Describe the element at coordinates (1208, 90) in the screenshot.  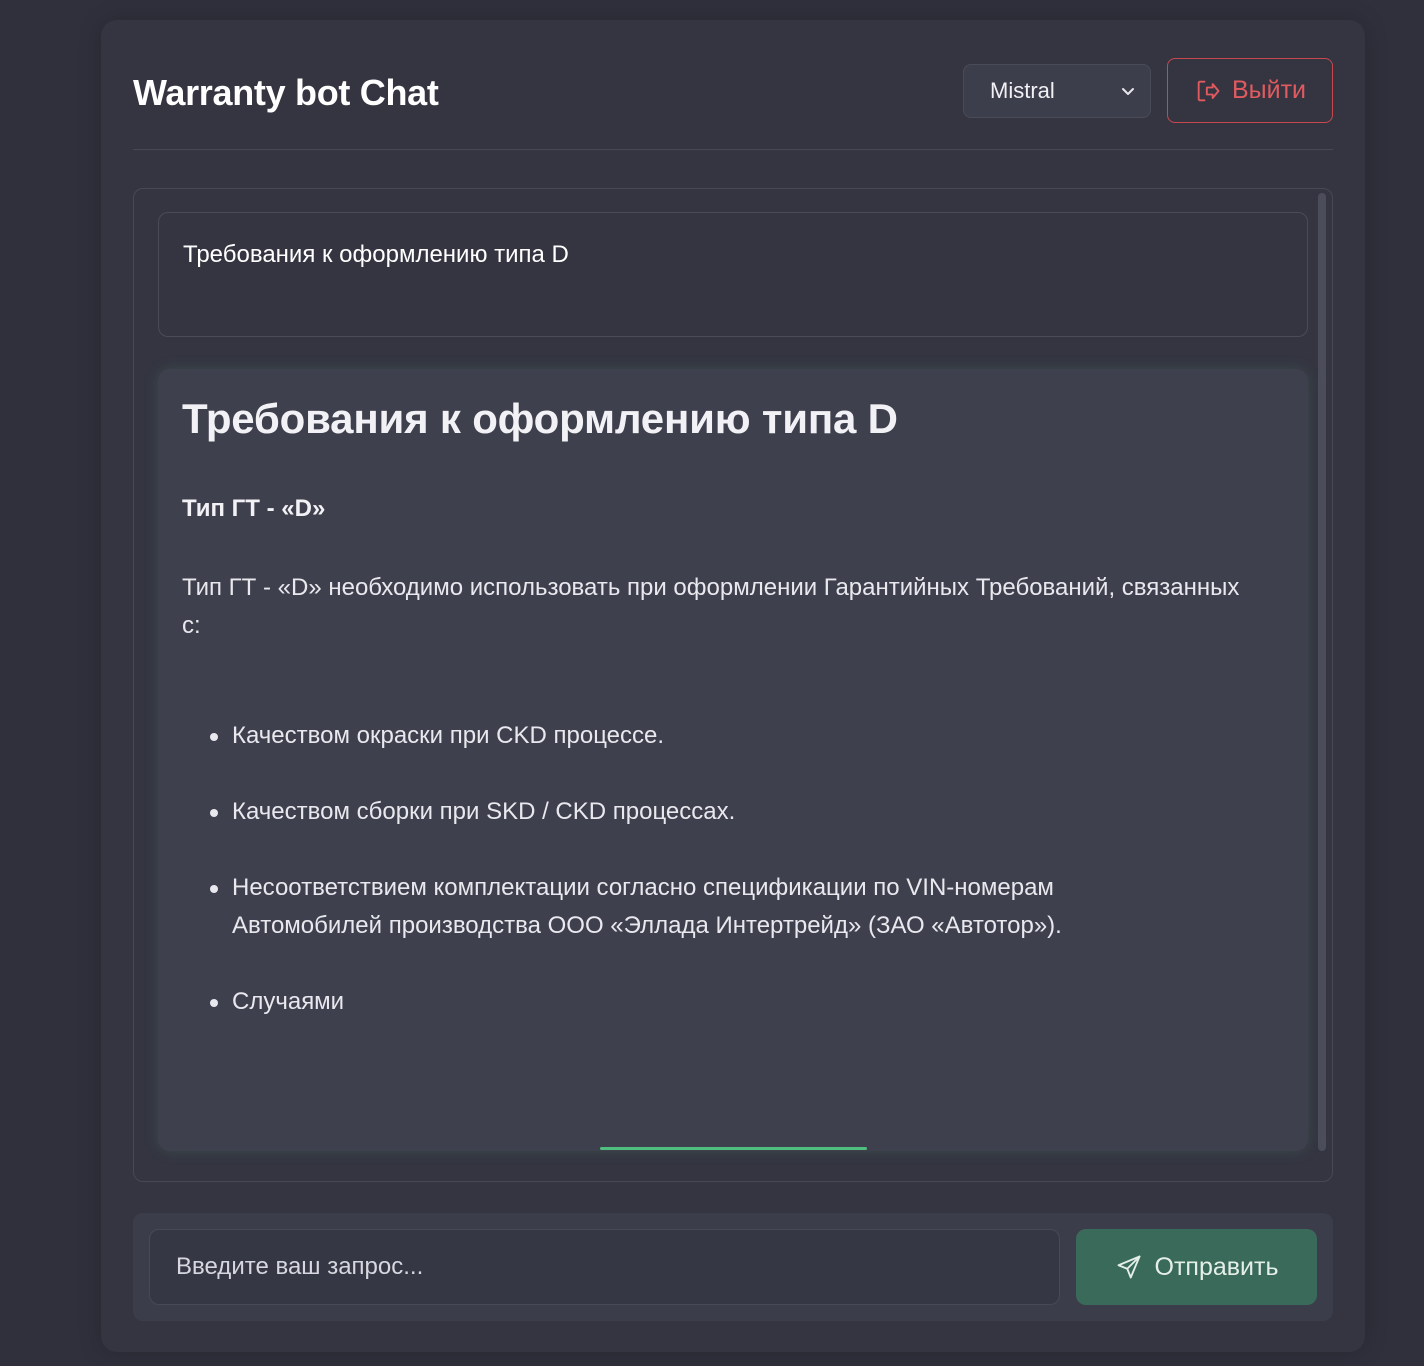
I see `logout-icon` at that location.